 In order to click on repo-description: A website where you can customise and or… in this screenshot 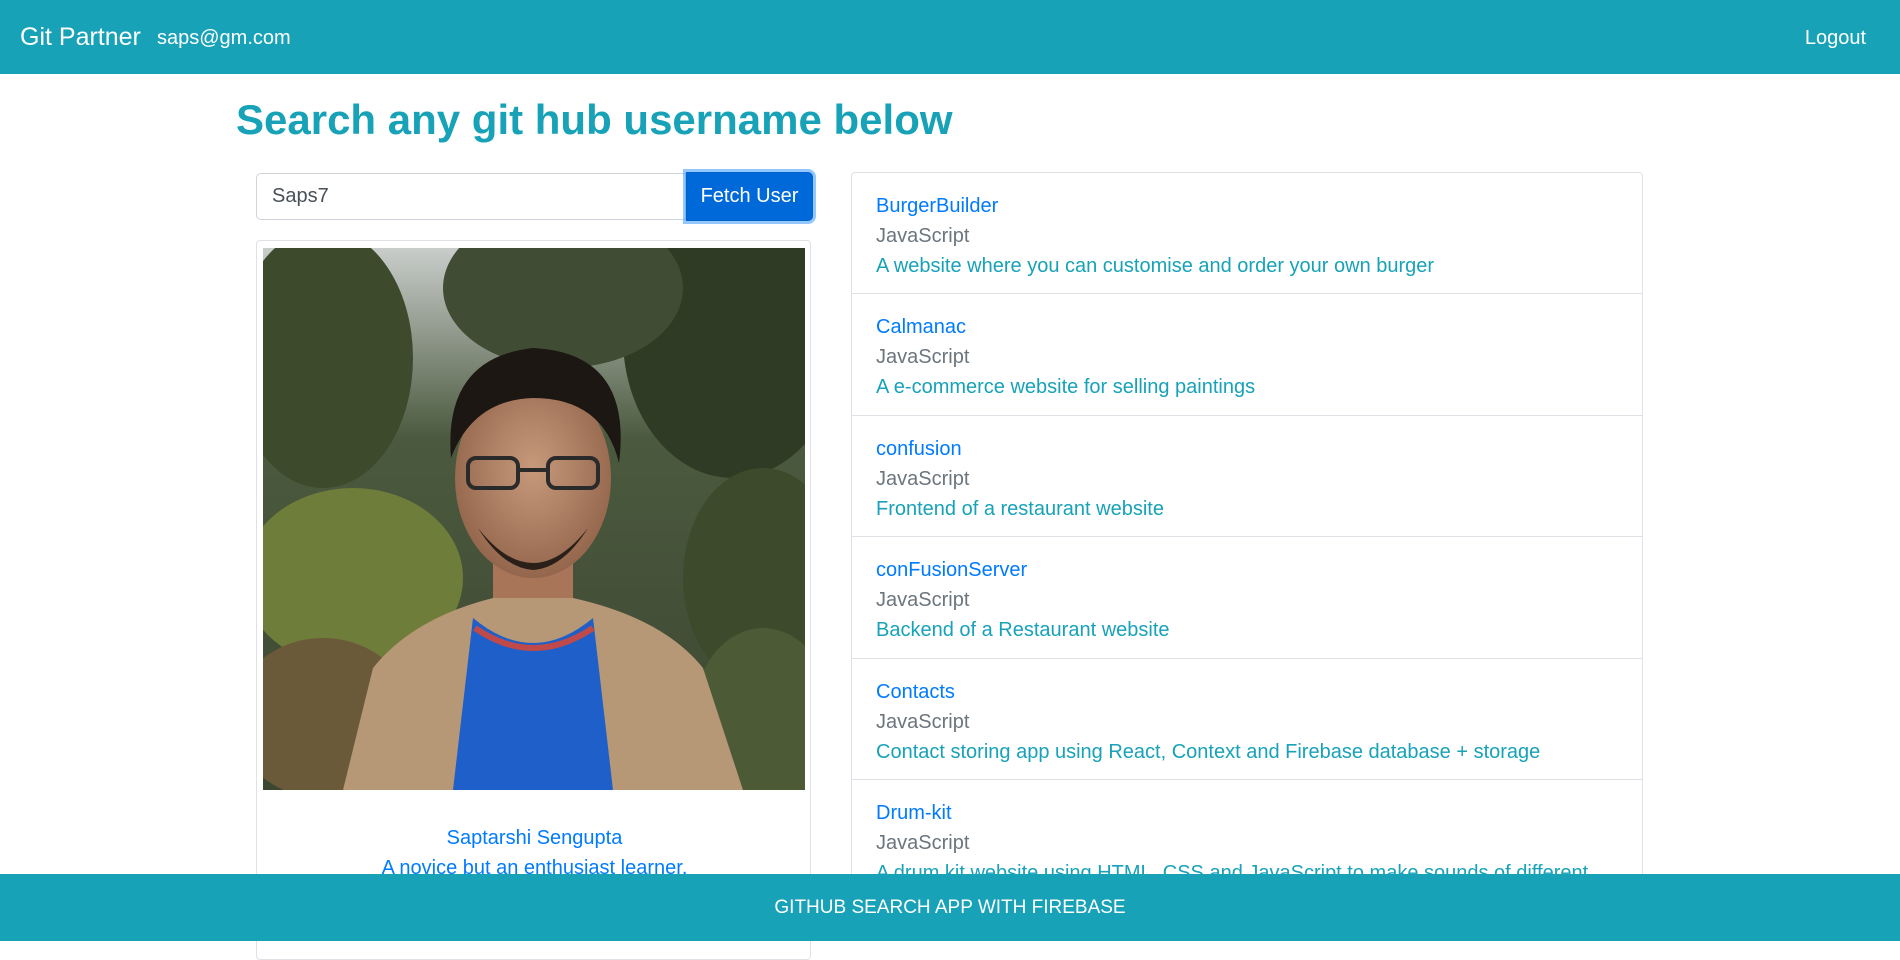, I will do `click(1155, 266)`.